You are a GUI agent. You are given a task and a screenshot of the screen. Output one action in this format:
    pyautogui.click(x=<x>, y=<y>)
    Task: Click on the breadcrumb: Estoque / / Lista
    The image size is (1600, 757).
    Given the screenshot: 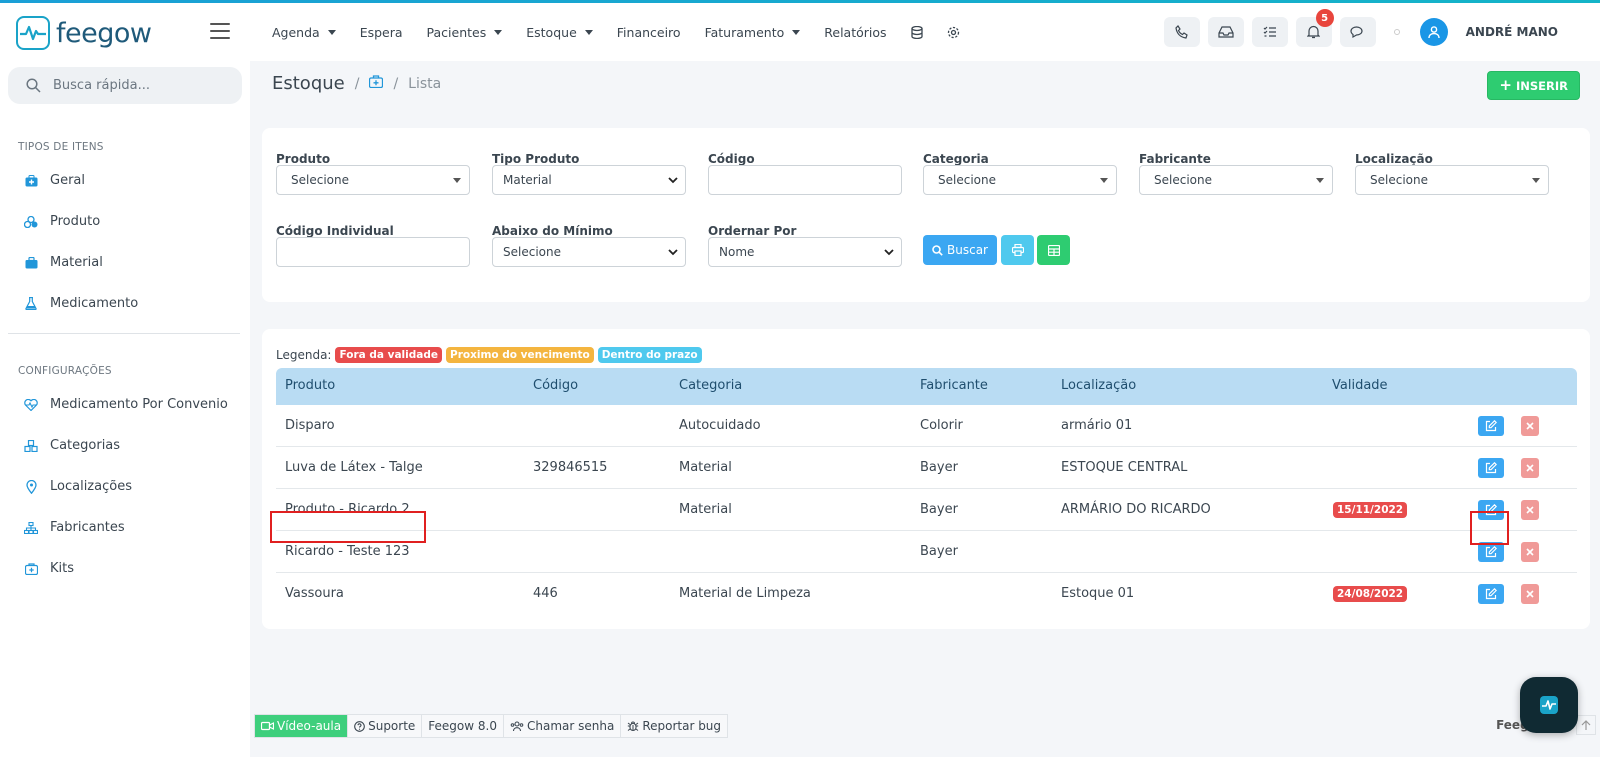 What is the action you would take?
    pyautogui.click(x=356, y=83)
    